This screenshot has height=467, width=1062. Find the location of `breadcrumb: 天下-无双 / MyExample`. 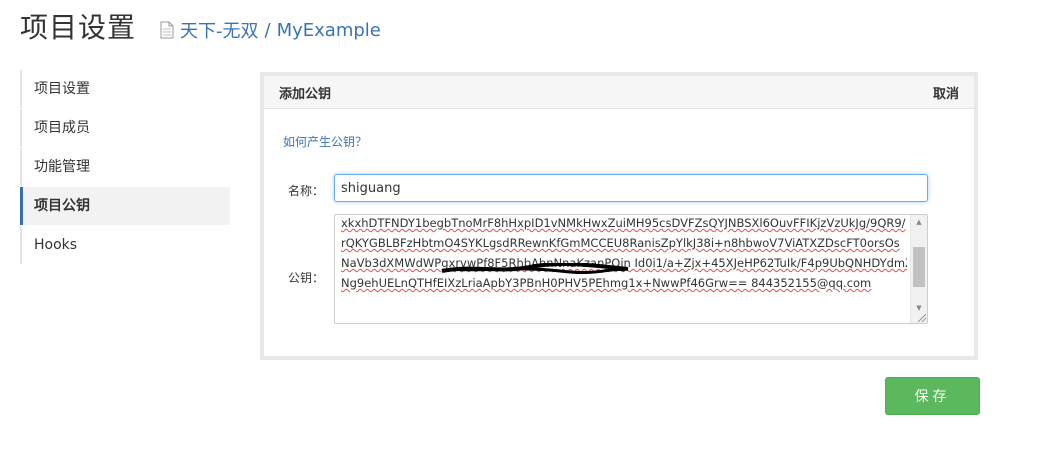

breadcrumb: 天下-无双 / MyExample is located at coordinates (270, 30).